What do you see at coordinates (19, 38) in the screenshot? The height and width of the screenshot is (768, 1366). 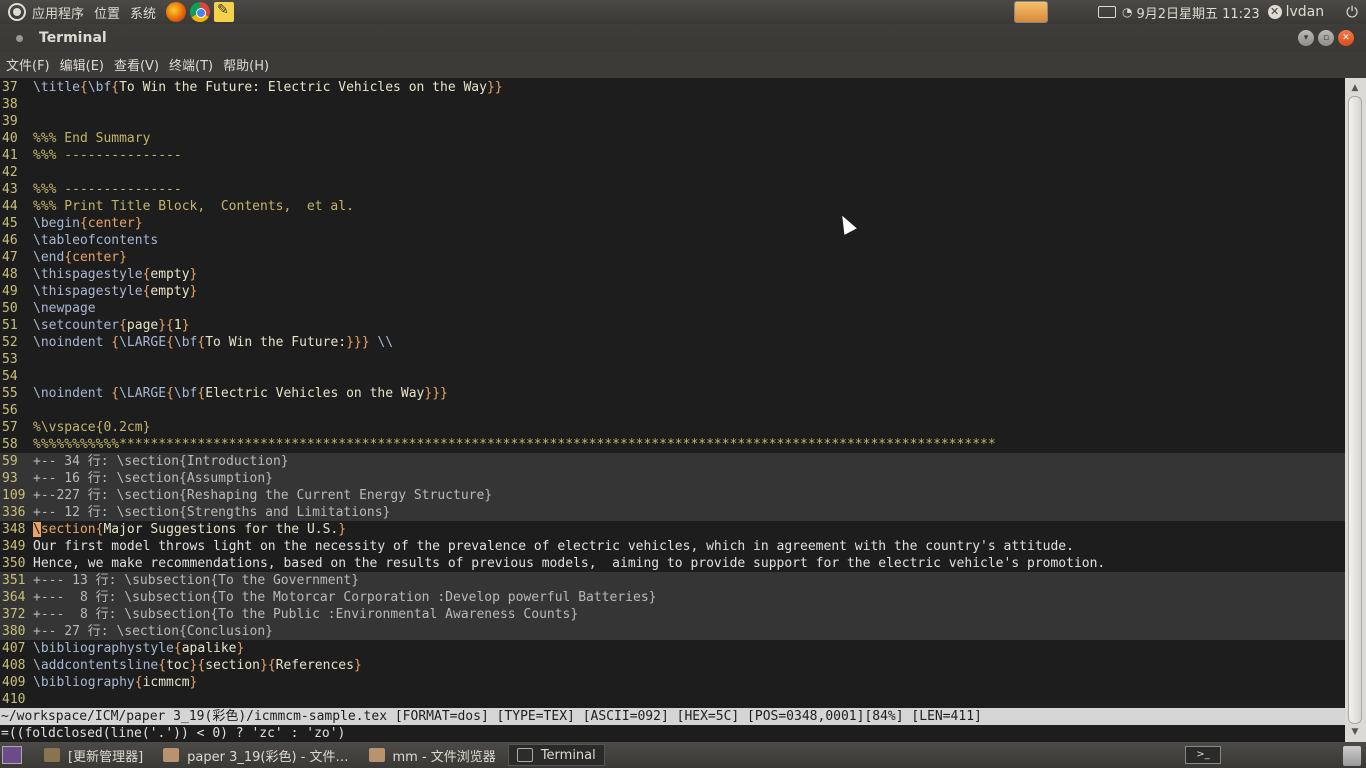 I see `window-menu-icon` at bounding box center [19, 38].